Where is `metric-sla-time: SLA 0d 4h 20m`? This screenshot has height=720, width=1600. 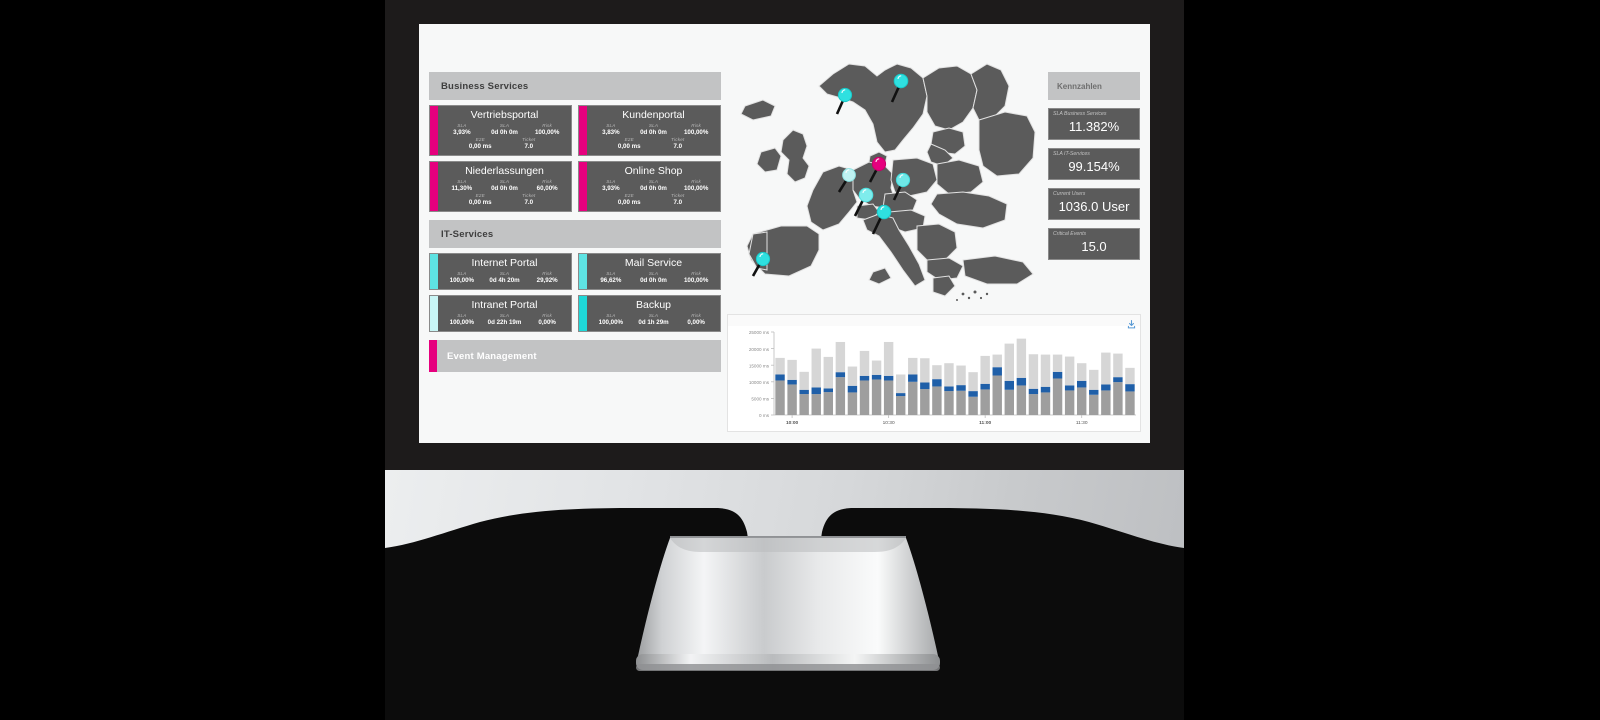 metric-sla-time: SLA 0d 4h 20m is located at coordinates (505, 278).